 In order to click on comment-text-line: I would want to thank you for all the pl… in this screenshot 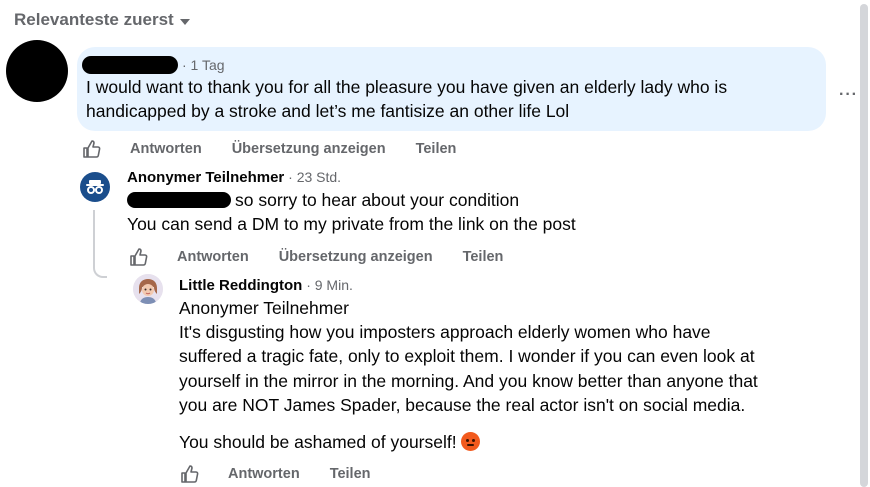, I will do `click(407, 87)`.